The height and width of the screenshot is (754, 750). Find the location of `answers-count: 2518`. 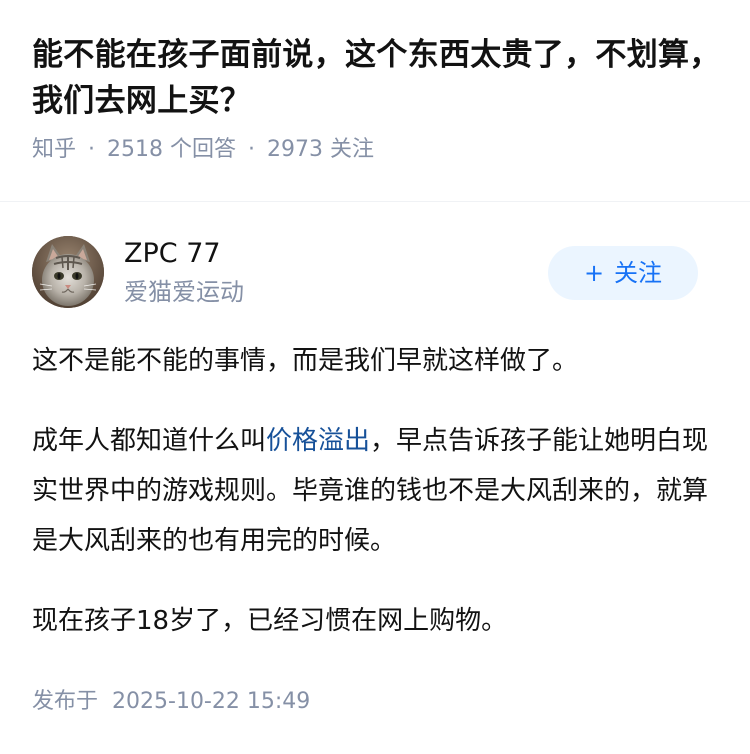

answers-count: 2518 is located at coordinates (135, 149).